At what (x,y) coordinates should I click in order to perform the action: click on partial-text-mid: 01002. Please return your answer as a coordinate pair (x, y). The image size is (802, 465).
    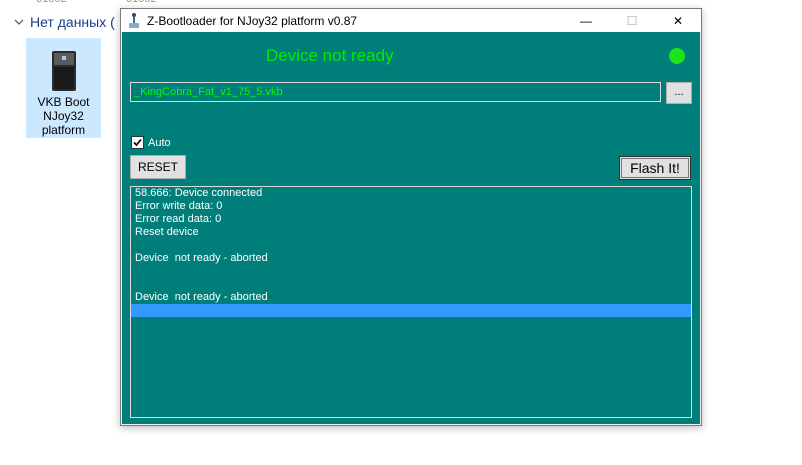
    Looking at the image, I should click on (141, 2).